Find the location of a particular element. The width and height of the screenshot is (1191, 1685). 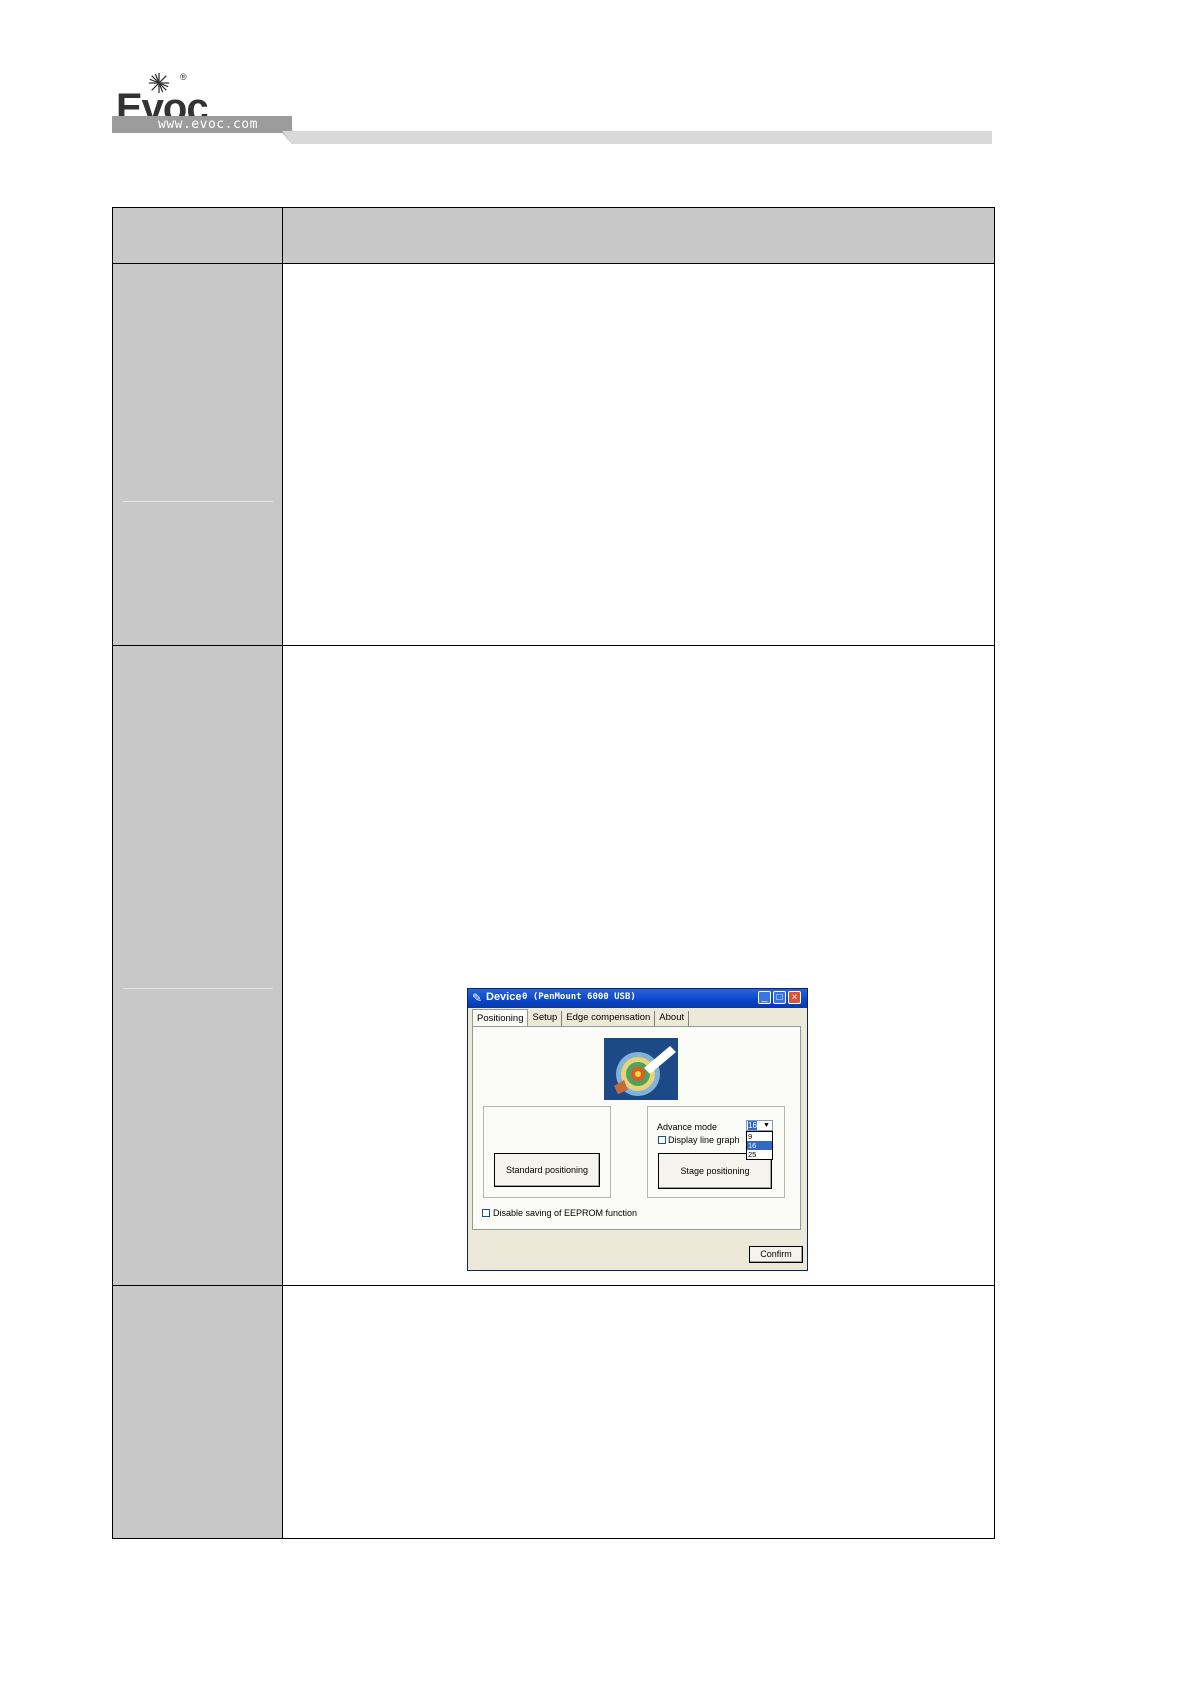

standard-positioning-group: Standard positioning is located at coordinates (547, 1152).